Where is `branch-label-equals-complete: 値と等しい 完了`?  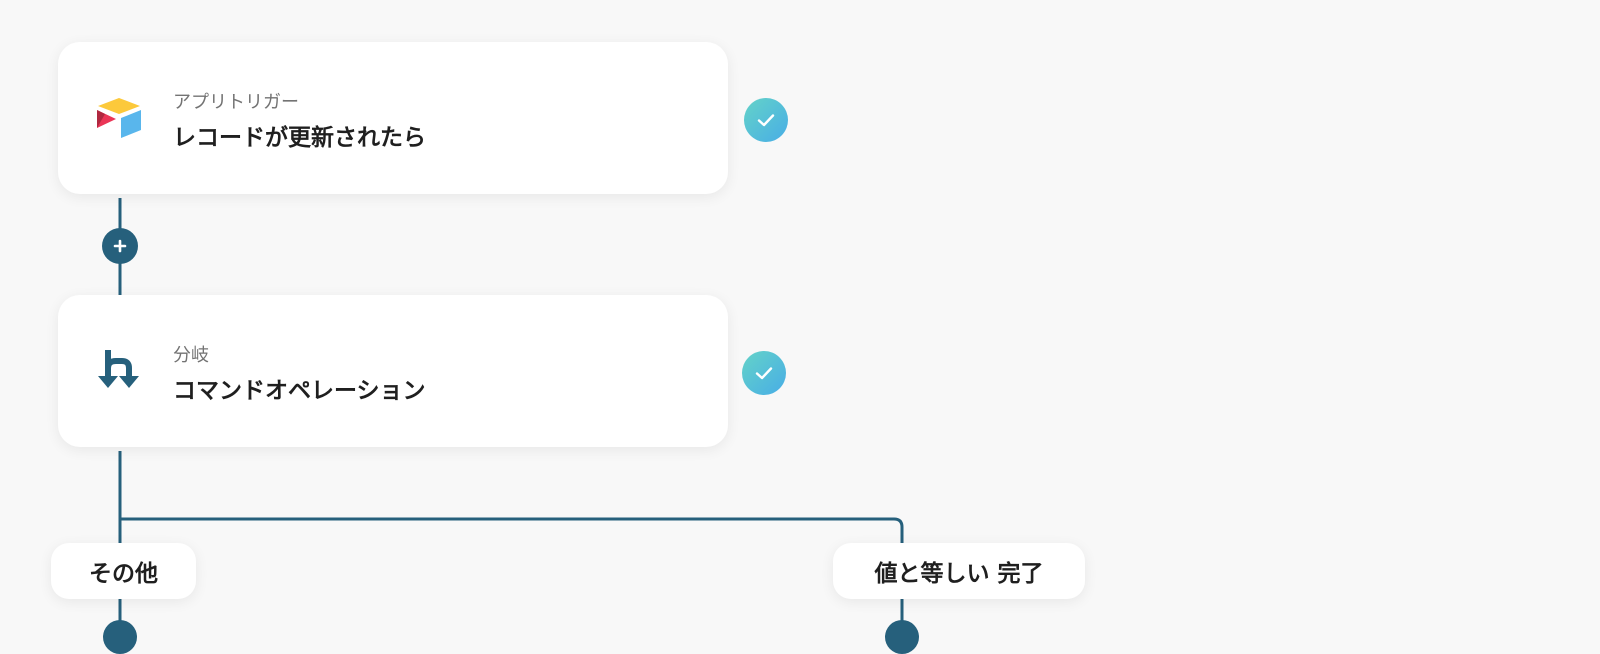 branch-label-equals-complete: 値と等しい 完了 is located at coordinates (959, 571).